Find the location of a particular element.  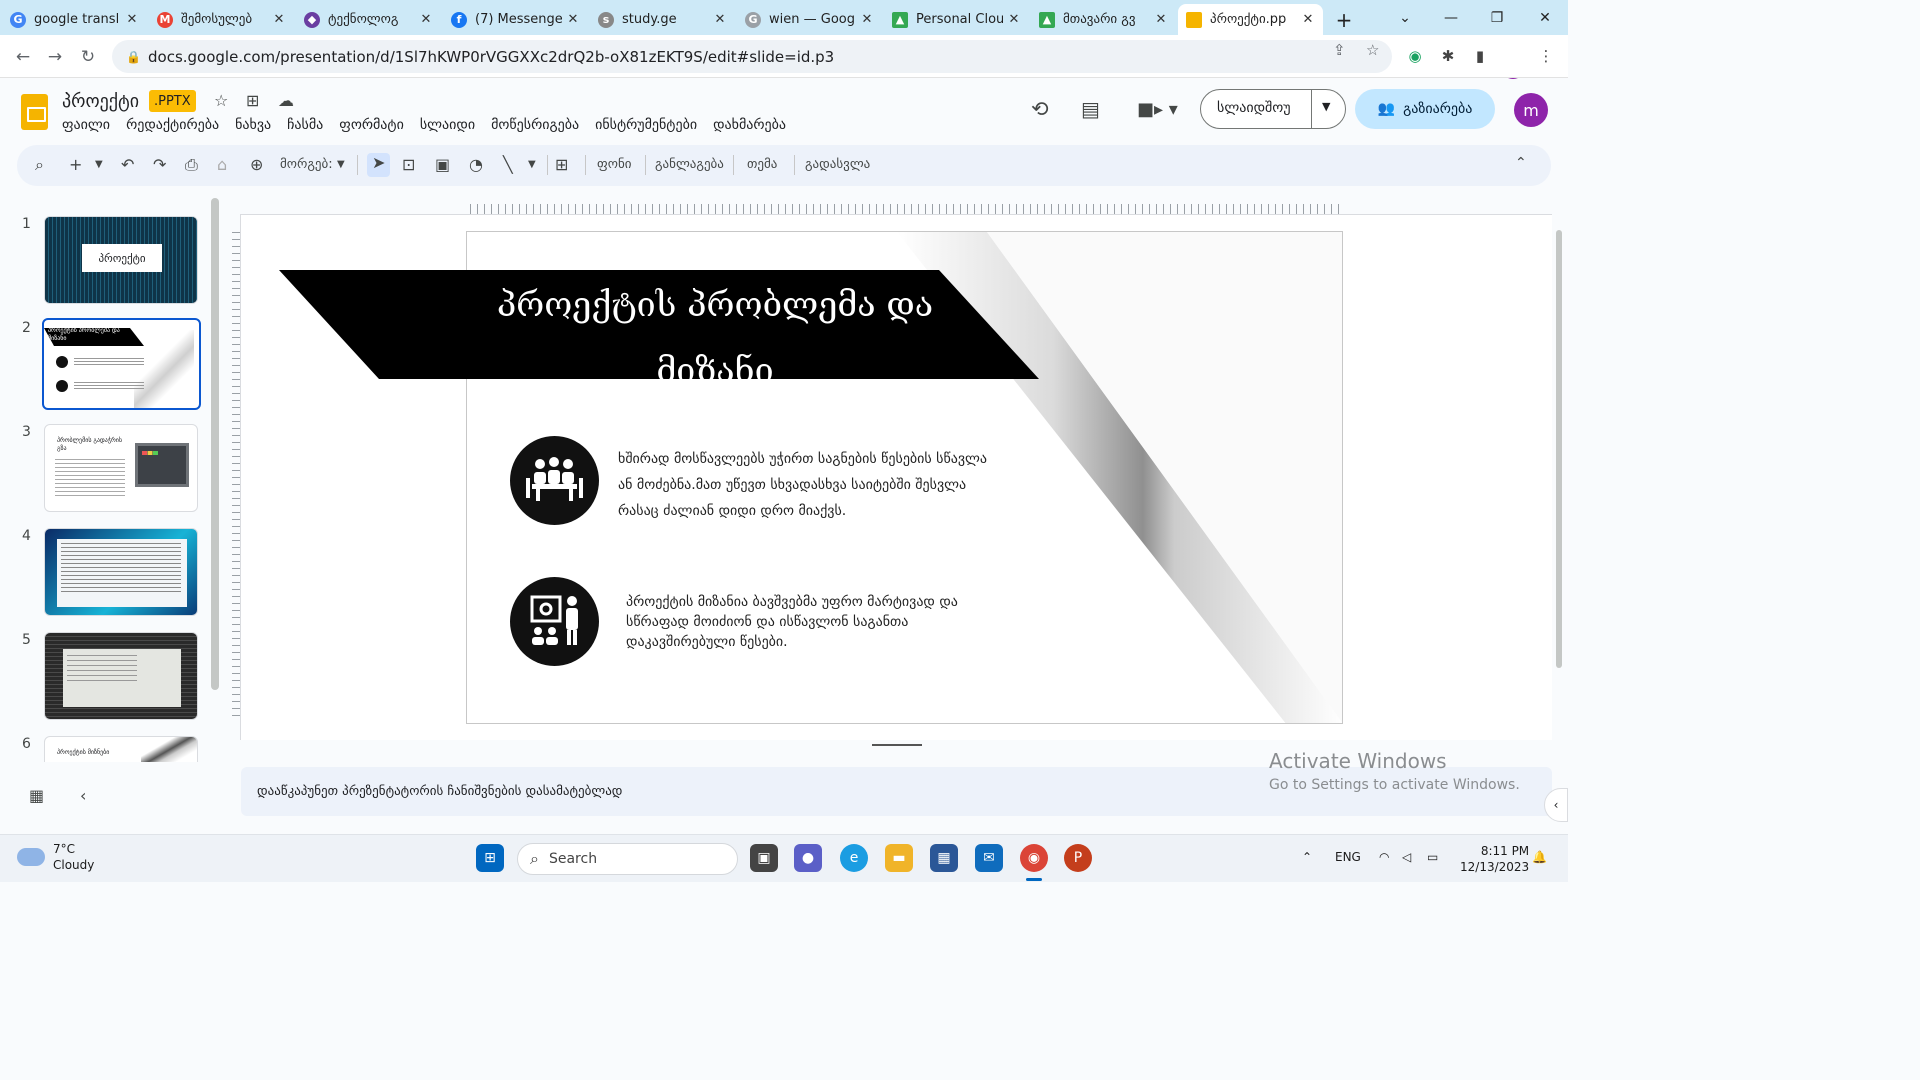

theme-button: თემა is located at coordinates (762, 164).